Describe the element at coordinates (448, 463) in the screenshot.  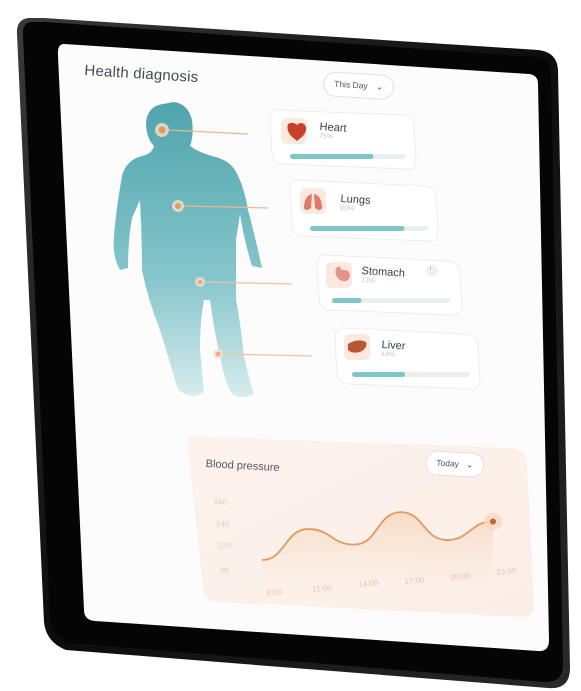
I see `bp-period-label: Today` at that location.